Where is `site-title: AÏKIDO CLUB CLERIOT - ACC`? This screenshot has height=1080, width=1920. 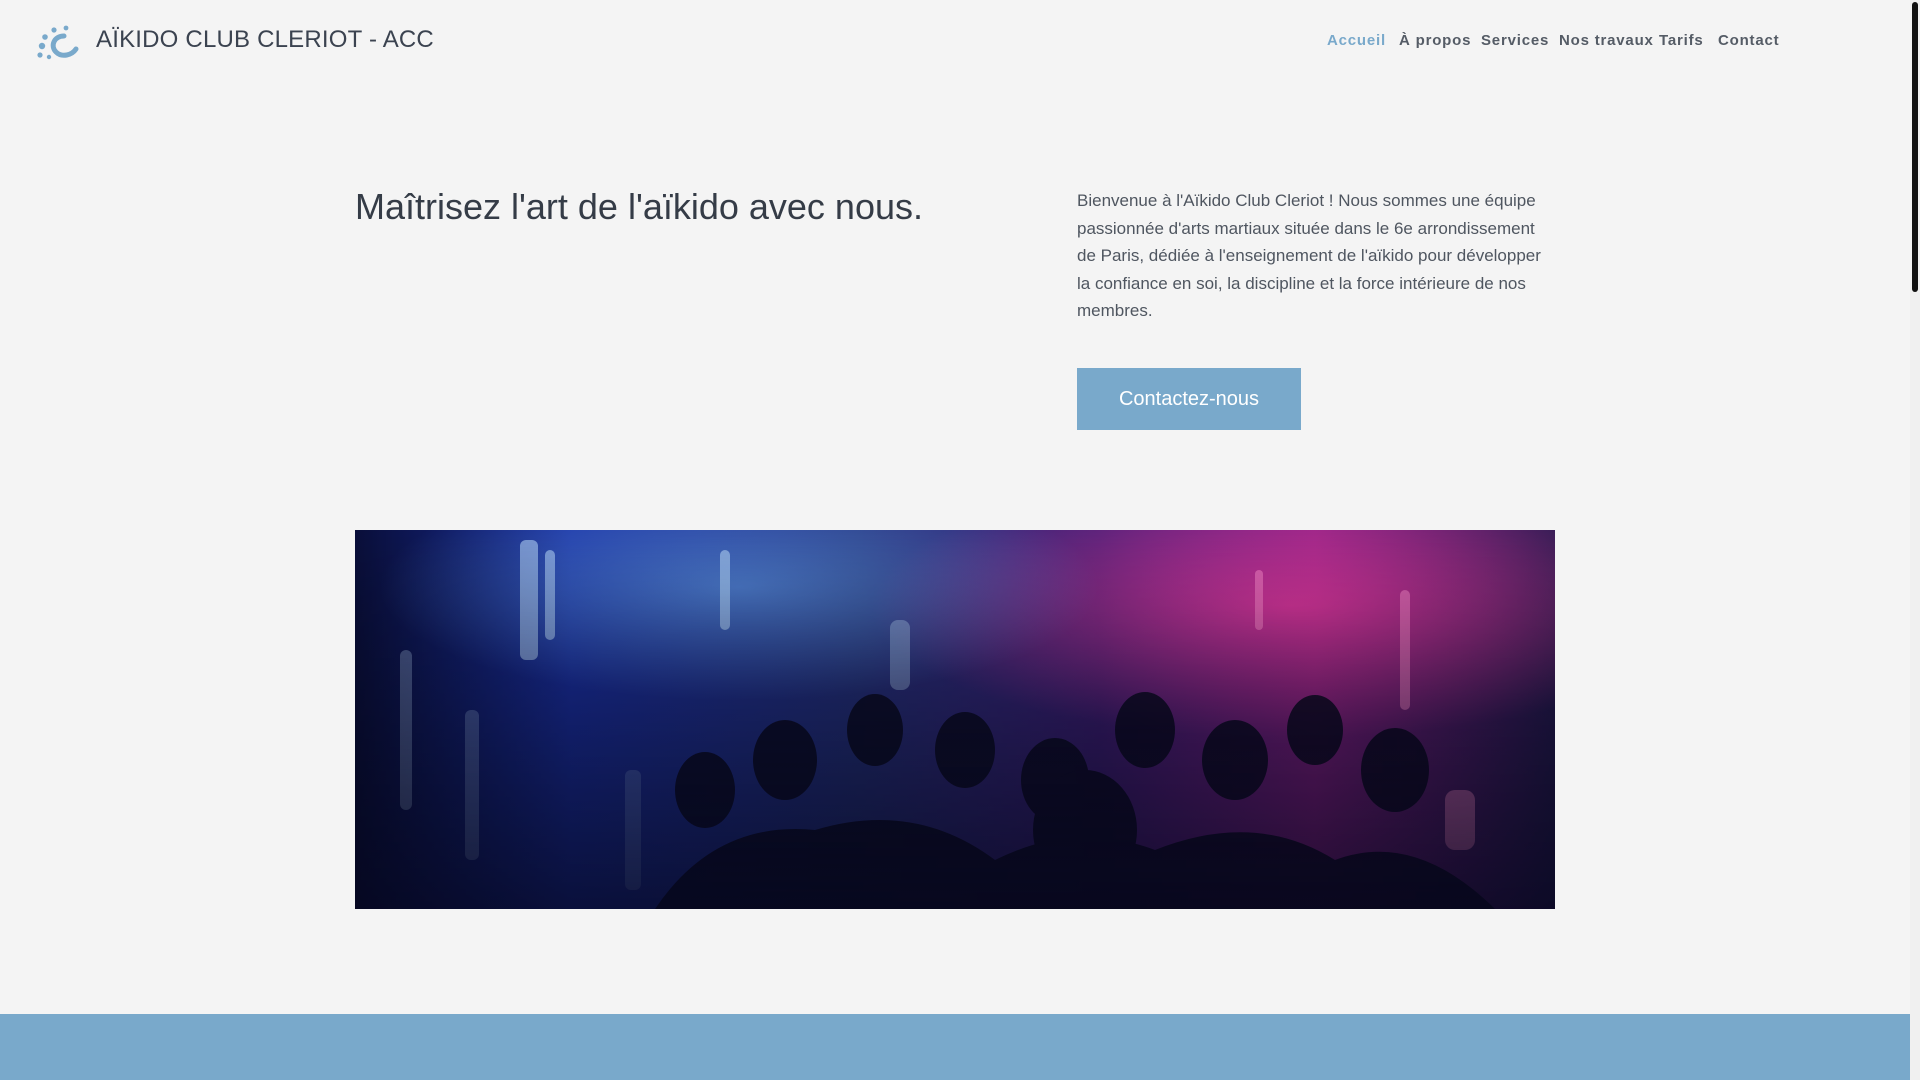
site-title: AÏKIDO CLUB CLERIOT - ACC is located at coordinates (265, 40).